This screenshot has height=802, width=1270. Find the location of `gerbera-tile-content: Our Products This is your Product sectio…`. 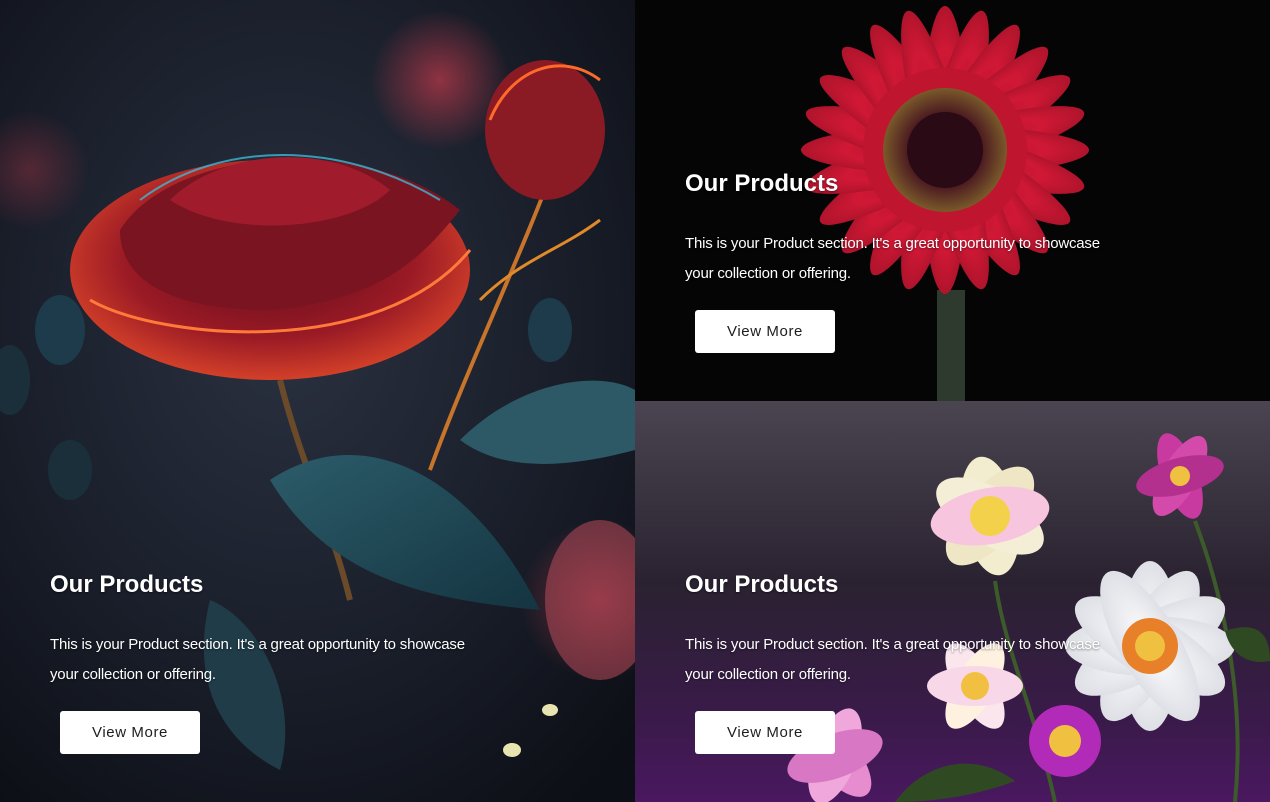

gerbera-tile-content: Our Products This is your Product sectio… is located at coordinates (915, 261).